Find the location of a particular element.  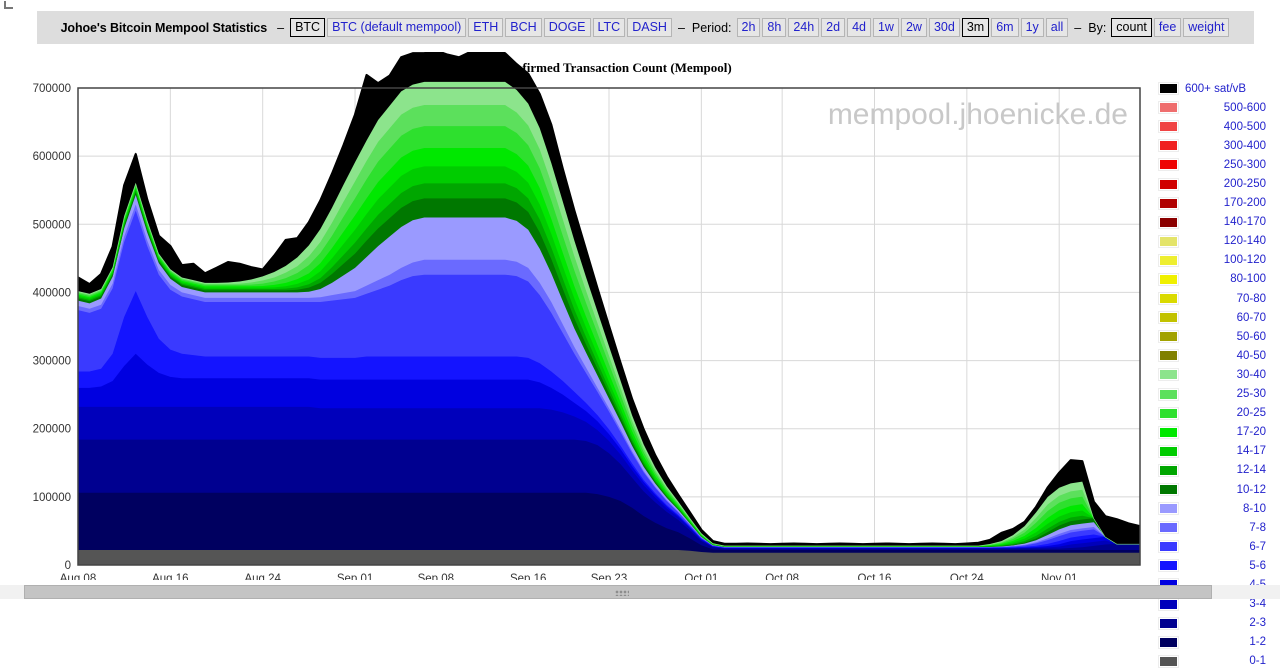

coin-button-ltc: LTC is located at coordinates (609, 27).